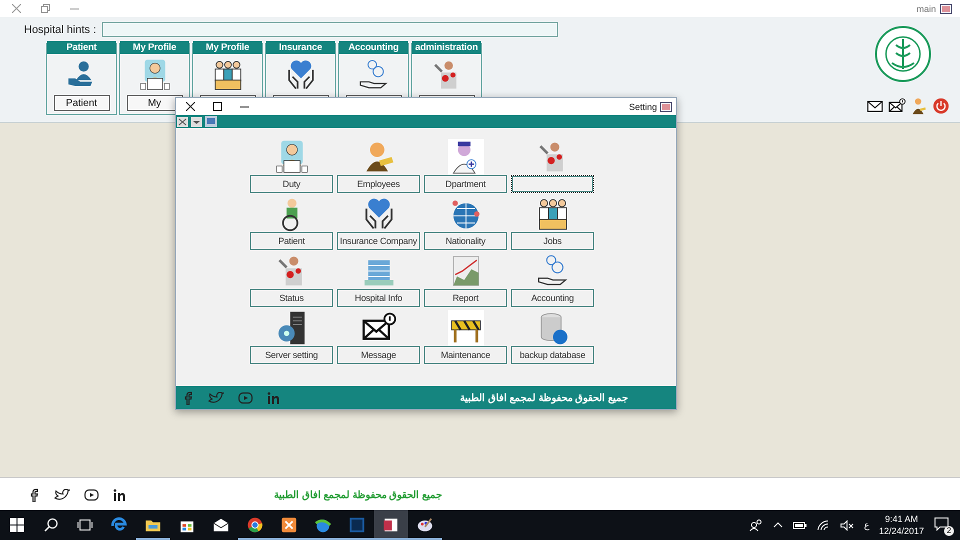 The width and height of the screenshot is (960, 540). Describe the element at coordinates (465, 184) in the screenshot. I see `setting-button: Dpartment` at that location.